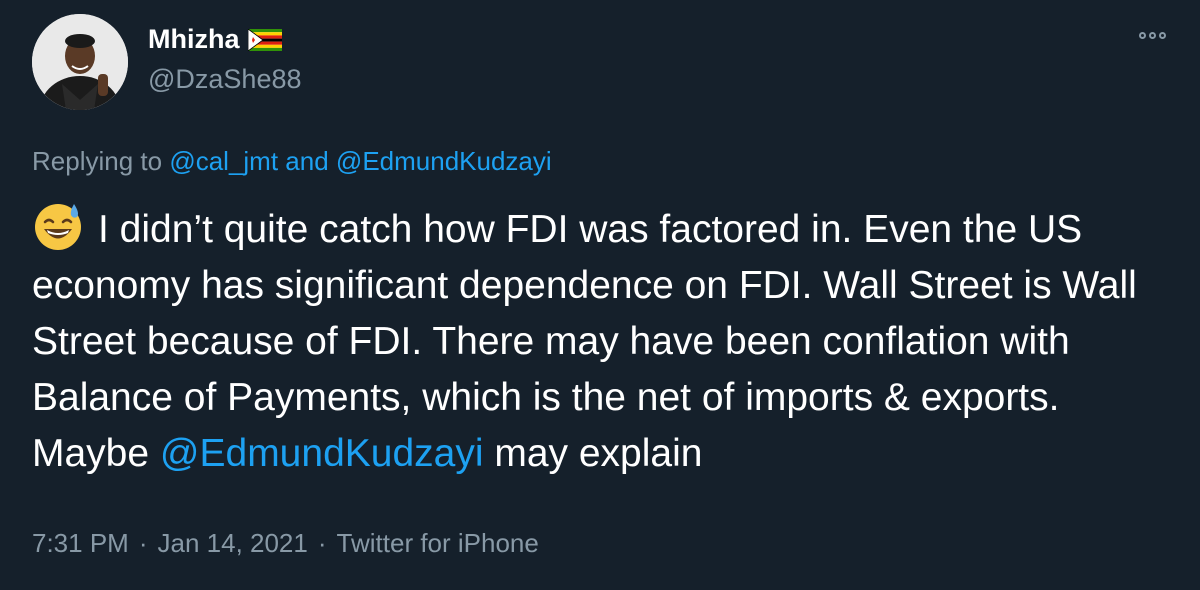 The width and height of the screenshot is (1200, 590). Describe the element at coordinates (444, 161) in the screenshot. I see `mention-link-edmundkudzayi: @EdmundKudzayi` at that location.